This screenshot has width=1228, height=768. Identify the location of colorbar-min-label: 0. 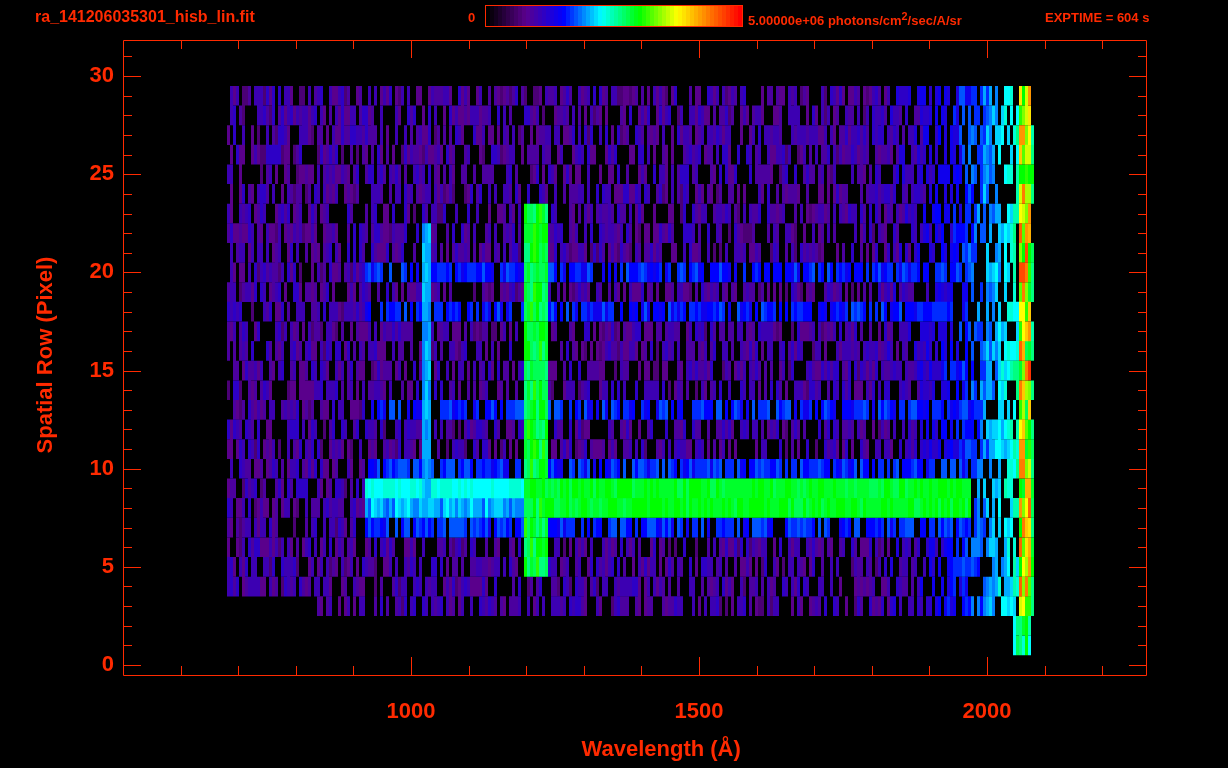
(472, 17).